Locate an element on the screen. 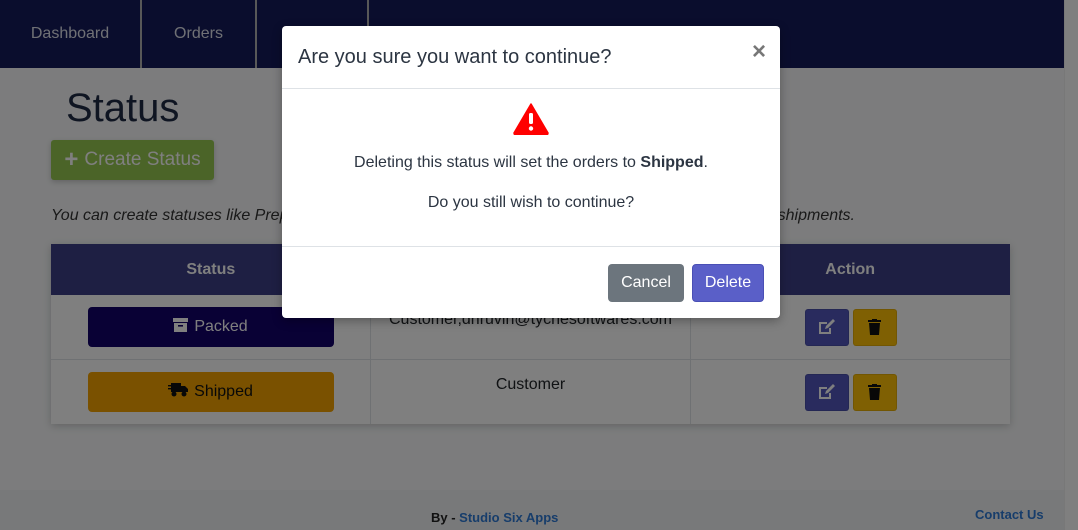 This screenshot has width=1078, height=530. warning-triangle-icon is located at coordinates (531, 121).